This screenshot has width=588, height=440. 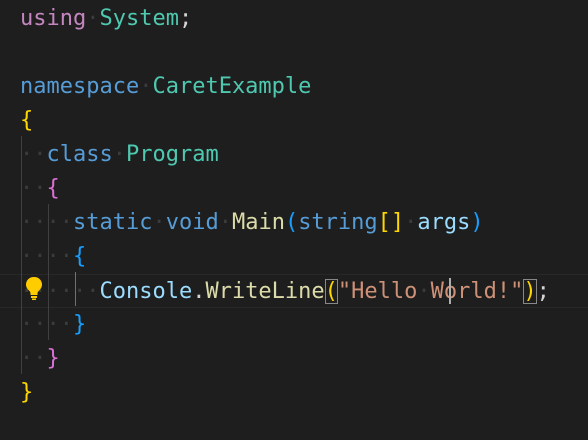 What do you see at coordinates (258, 222) in the screenshot?
I see `code-token: Main` at bounding box center [258, 222].